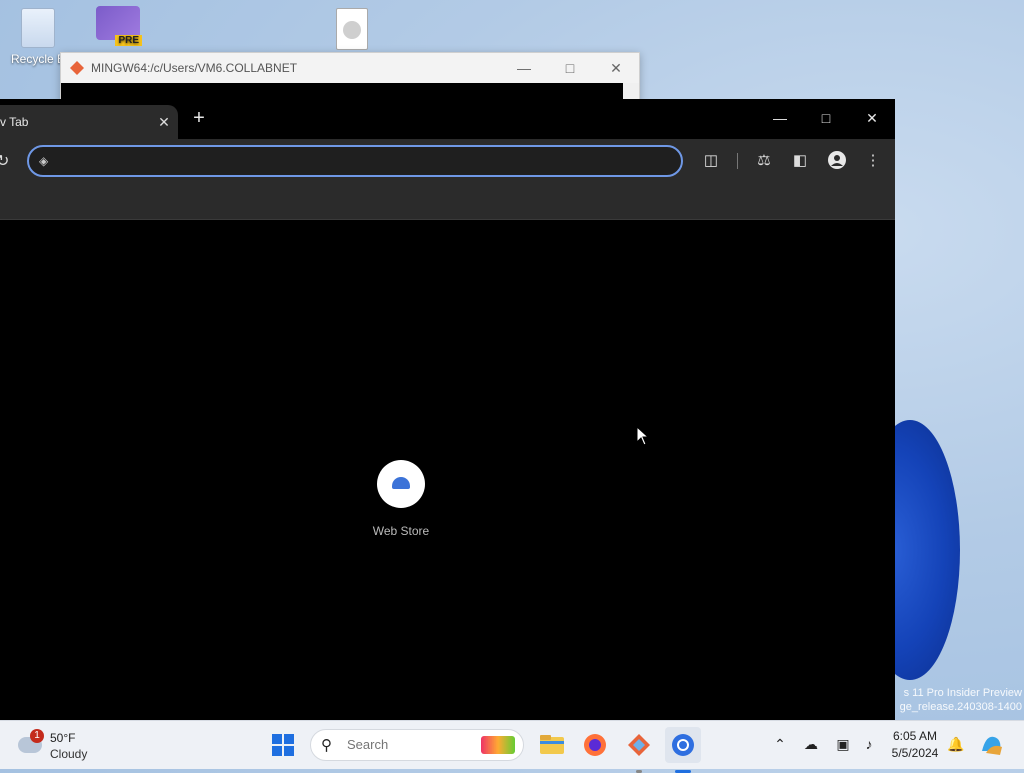 This screenshot has width=1024, height=773. Describe the element at coordinates (44, 161) in the screenshot. I see `google-lens-icon: ◈` at that location.